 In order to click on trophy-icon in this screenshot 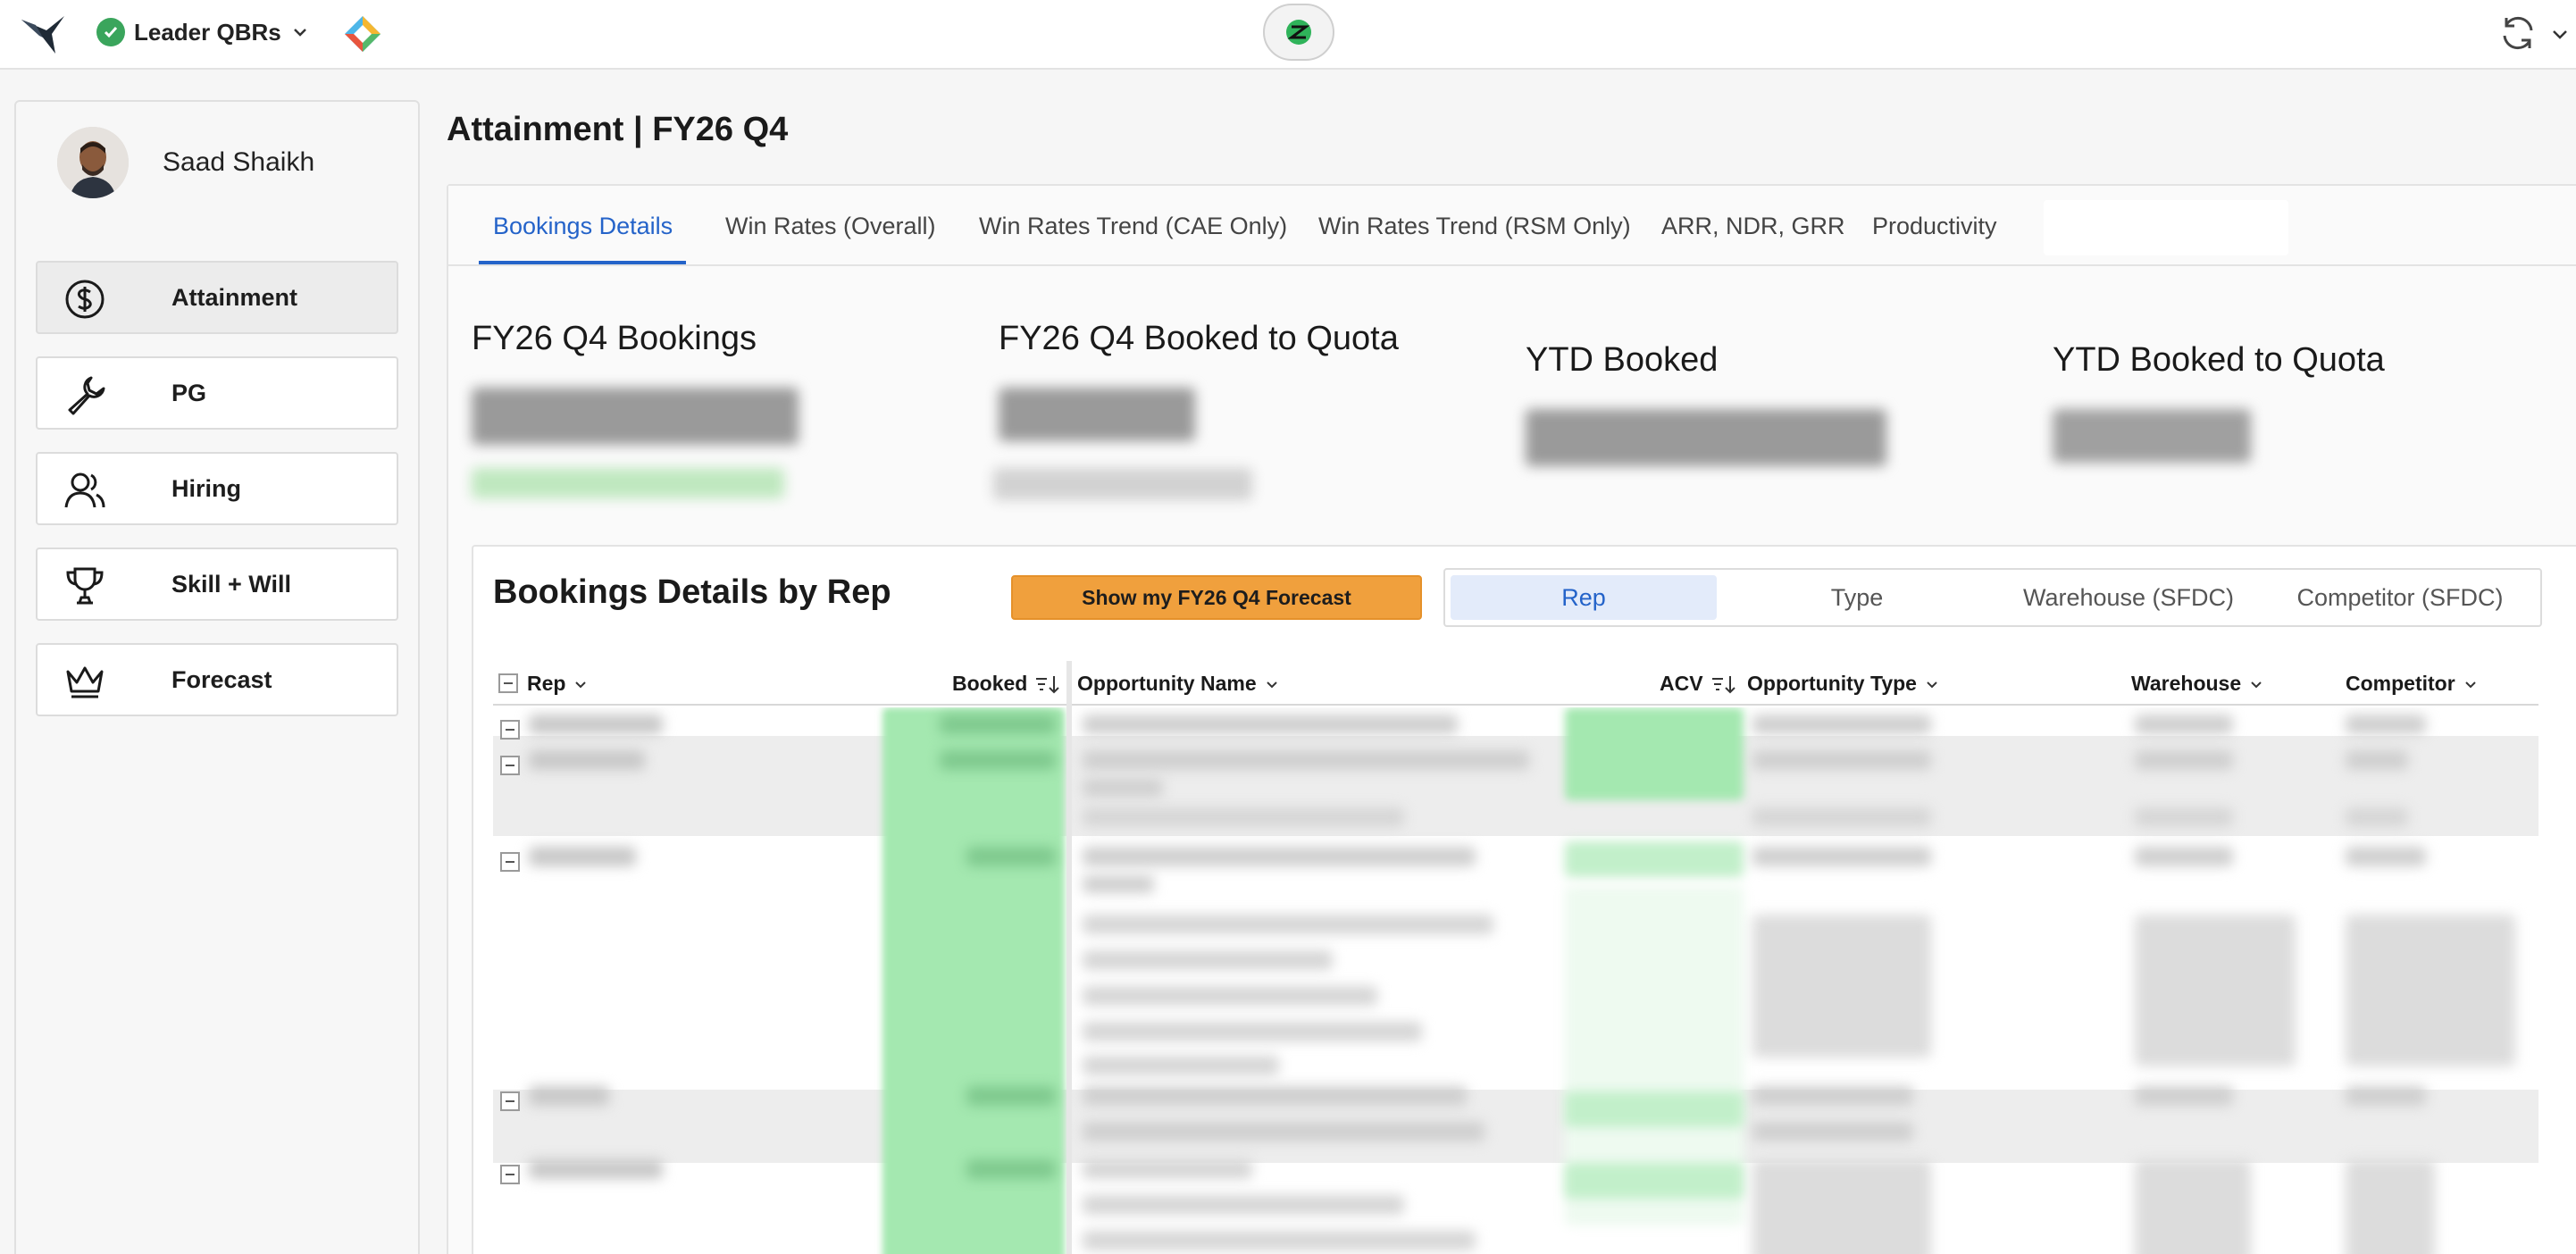, I will do `click(85, 586)`.